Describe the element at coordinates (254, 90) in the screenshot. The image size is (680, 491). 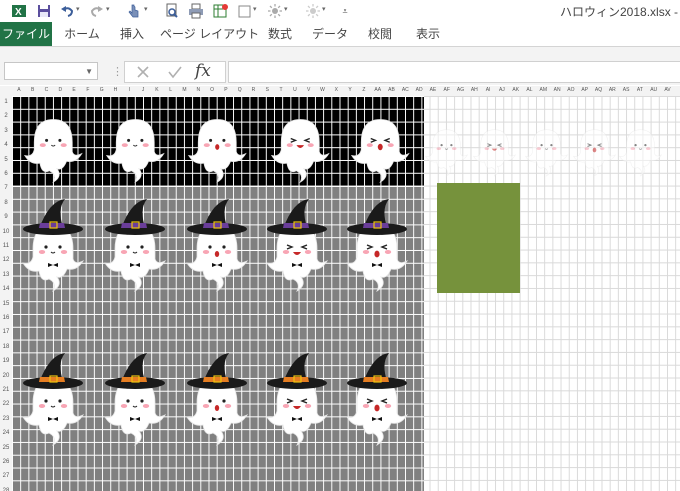
I see `column-header-r: R` at that location.